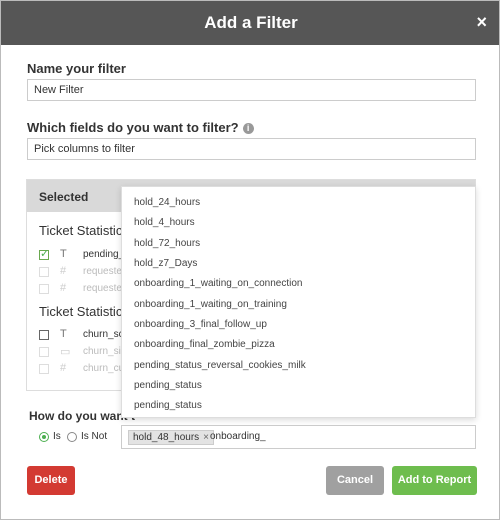 Image resolution: width=500 pixels, height=520 pixels. Describe the element at coordinates (167, 243) in the screenshot. I see `dropdown-option: hold_72_hours` at that location.